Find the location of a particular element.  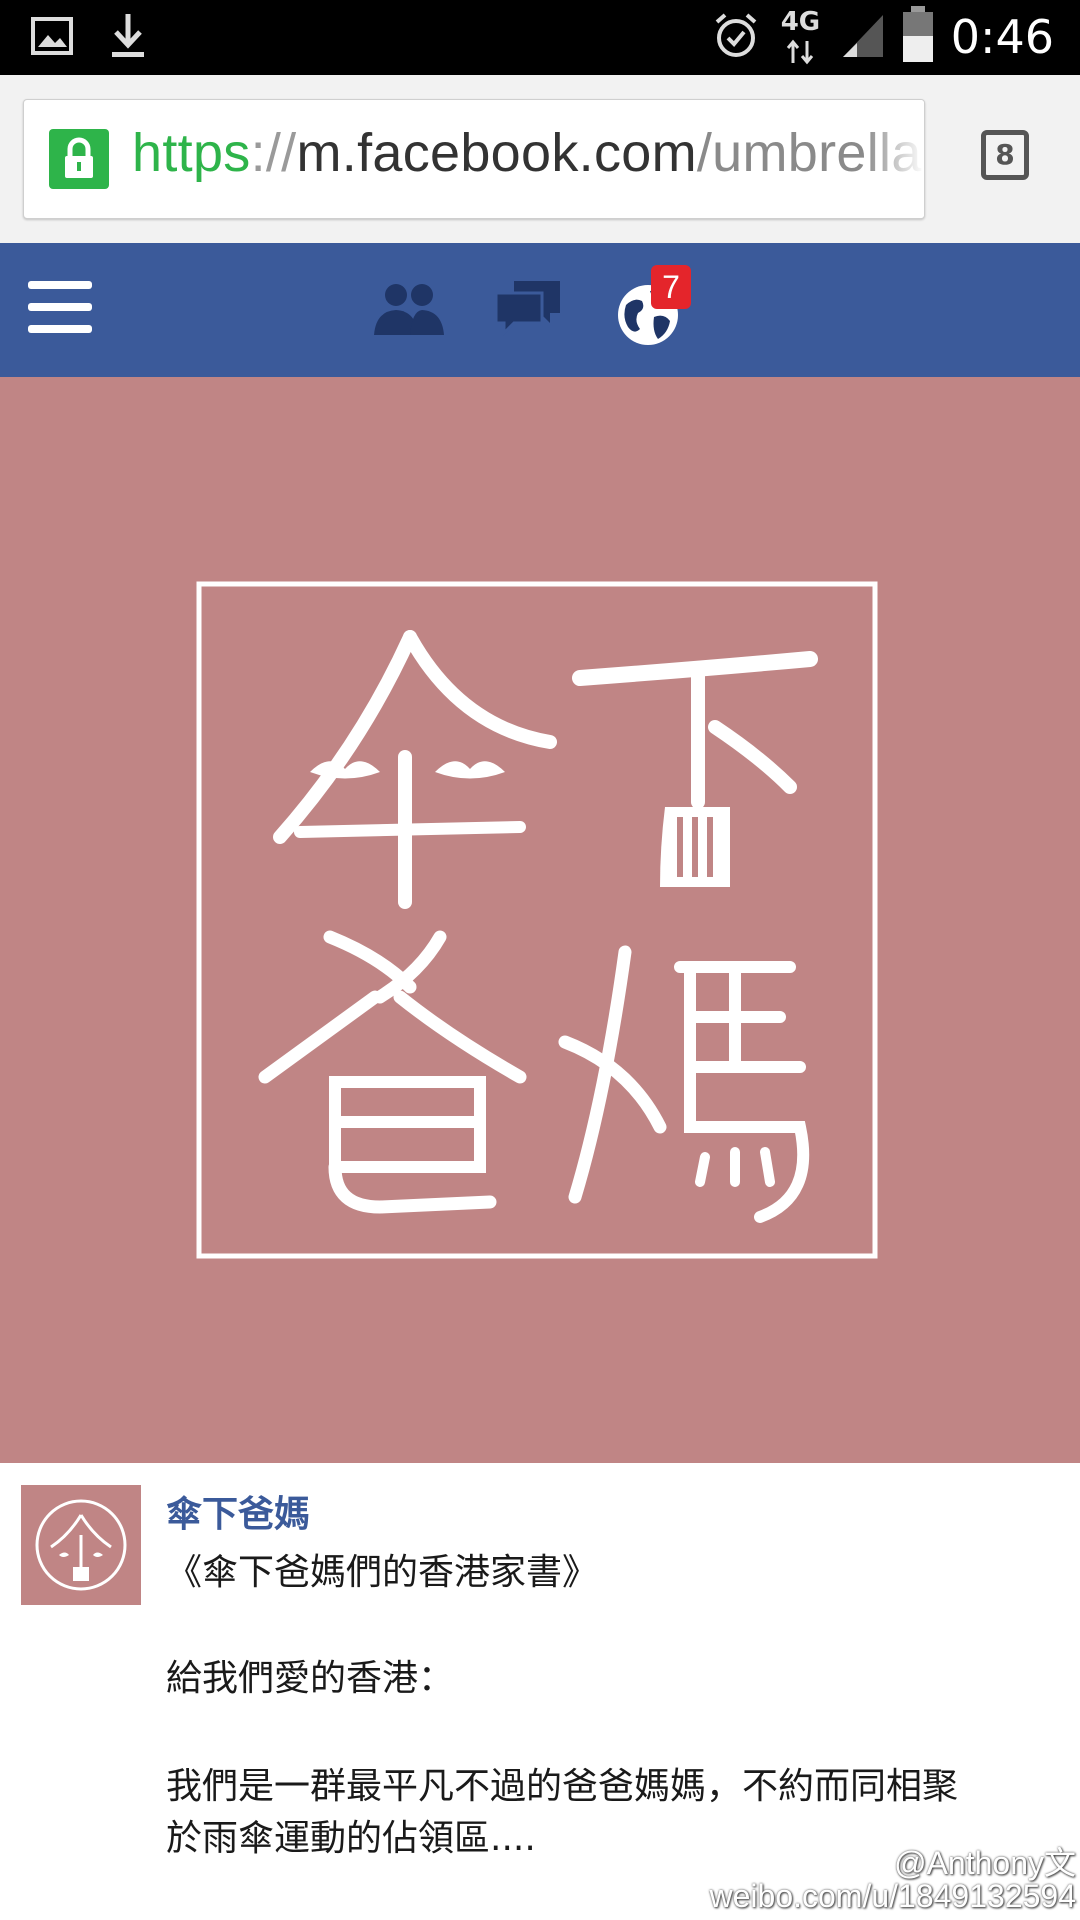

facebook-nav-bar: 7 is located at coordinates (540, 310).